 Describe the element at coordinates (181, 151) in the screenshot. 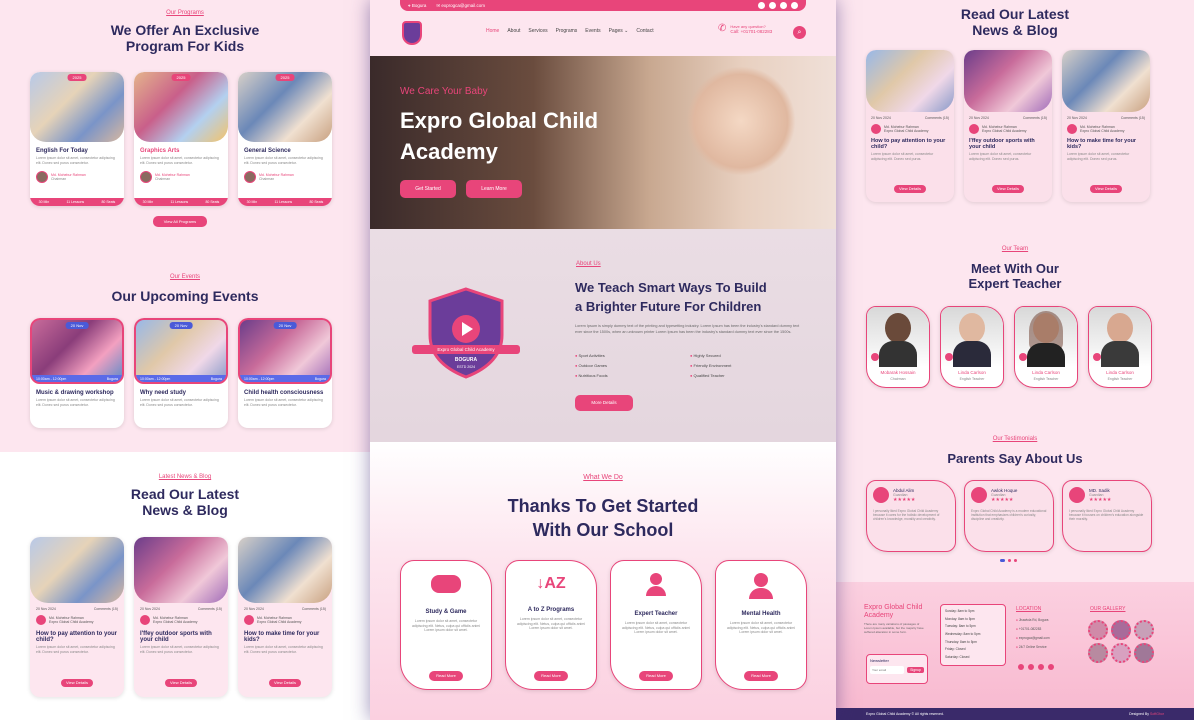

I see `program-title: Graphics Arts` at that location.